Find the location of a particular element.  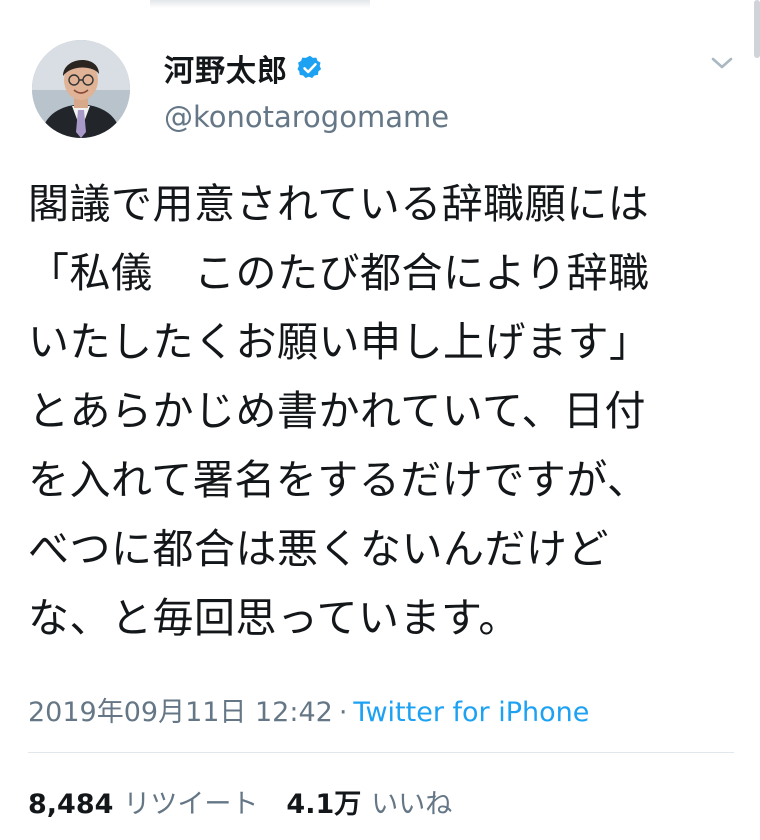

avatar is located at coordinates (81, 89).